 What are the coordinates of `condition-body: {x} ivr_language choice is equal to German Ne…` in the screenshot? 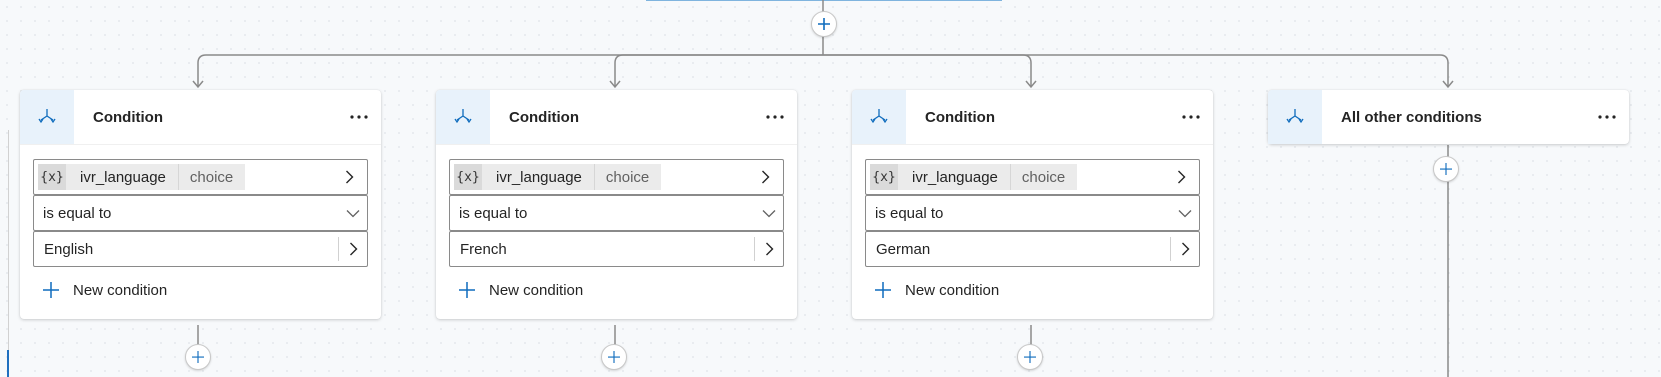 It's located at (1032, 232).